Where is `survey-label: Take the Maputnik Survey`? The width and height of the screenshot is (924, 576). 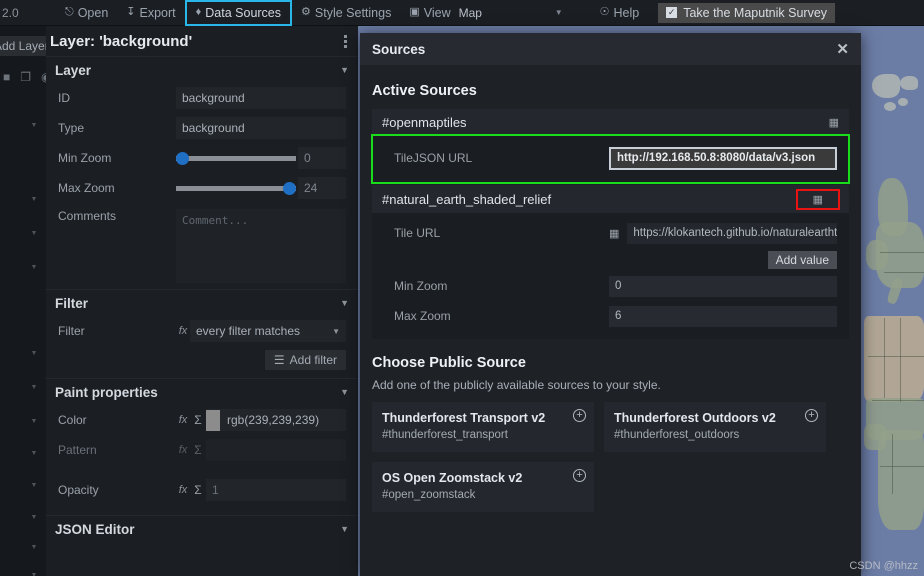
survey-label: Take the Maputnik Survey is located at coordinates (755, 12).